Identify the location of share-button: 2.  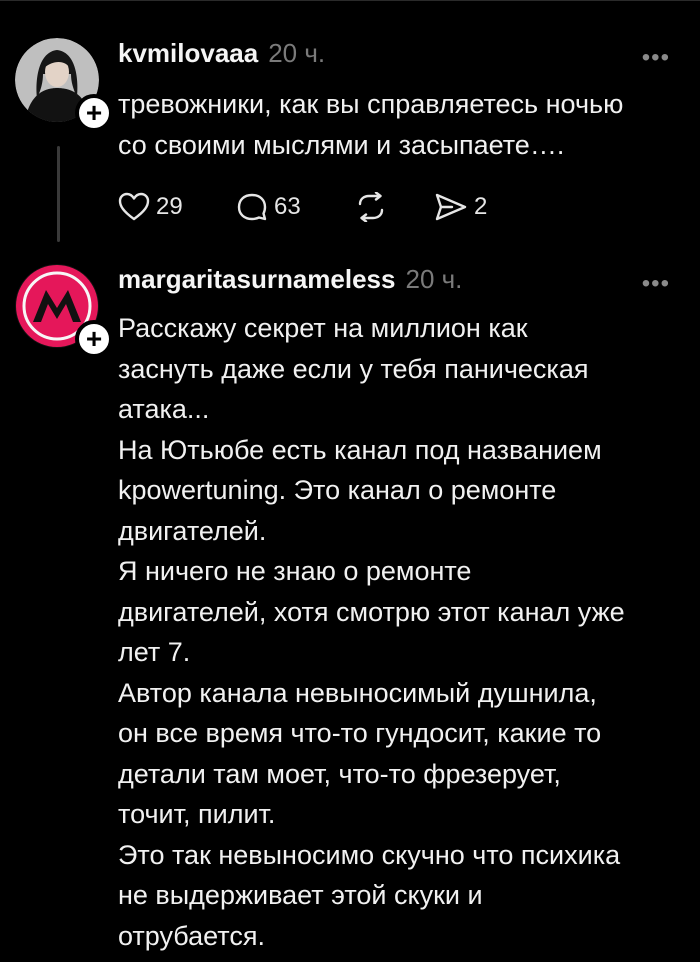
(460, 207).